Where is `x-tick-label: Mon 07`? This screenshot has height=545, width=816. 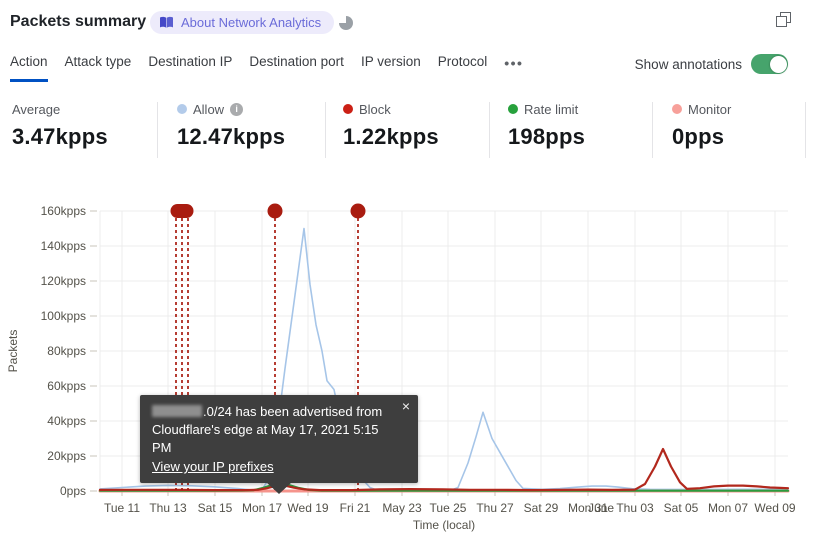
x-tick-label: Mon 07 is located at coordinates (728, 508).